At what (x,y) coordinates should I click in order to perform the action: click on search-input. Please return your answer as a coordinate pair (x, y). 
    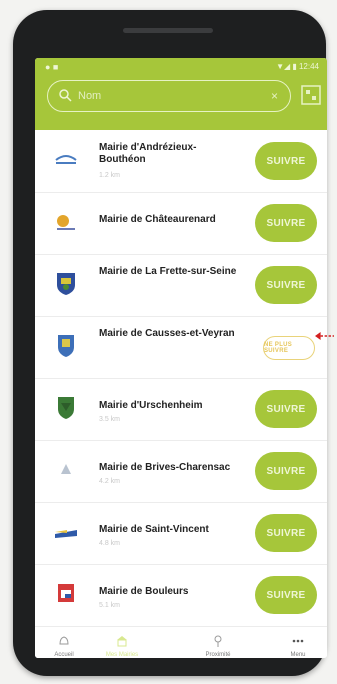
    Looking at the image, I should click on (168, 96).